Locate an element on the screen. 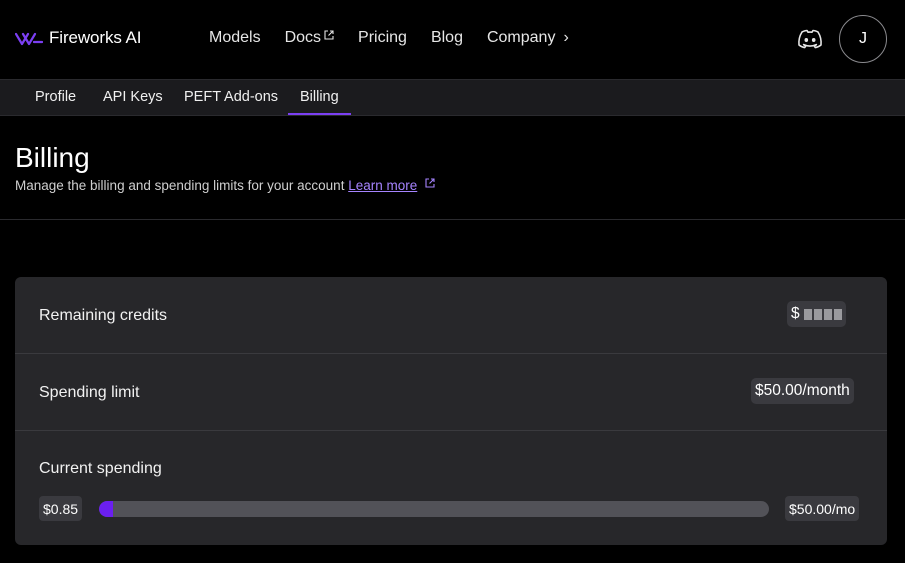 The image size is (905, 563). nav-link-pricing: Pricing is located at coordinates (382, 38).